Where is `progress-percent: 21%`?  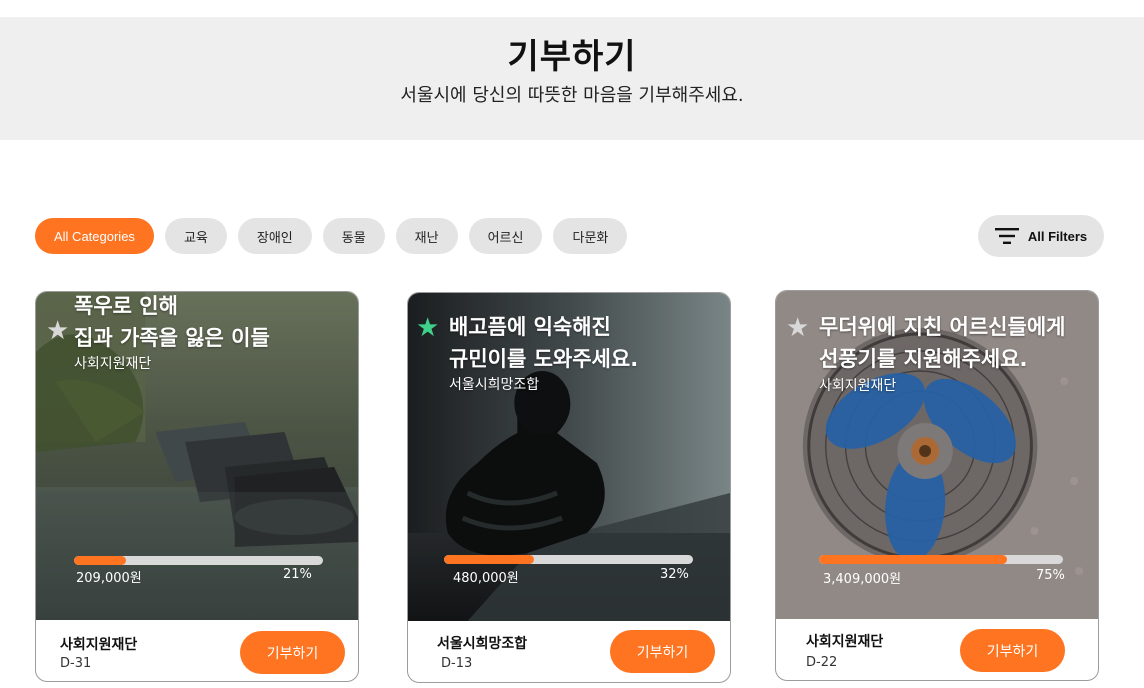 progress-percent: 21% is located at coordinates (297, 574).